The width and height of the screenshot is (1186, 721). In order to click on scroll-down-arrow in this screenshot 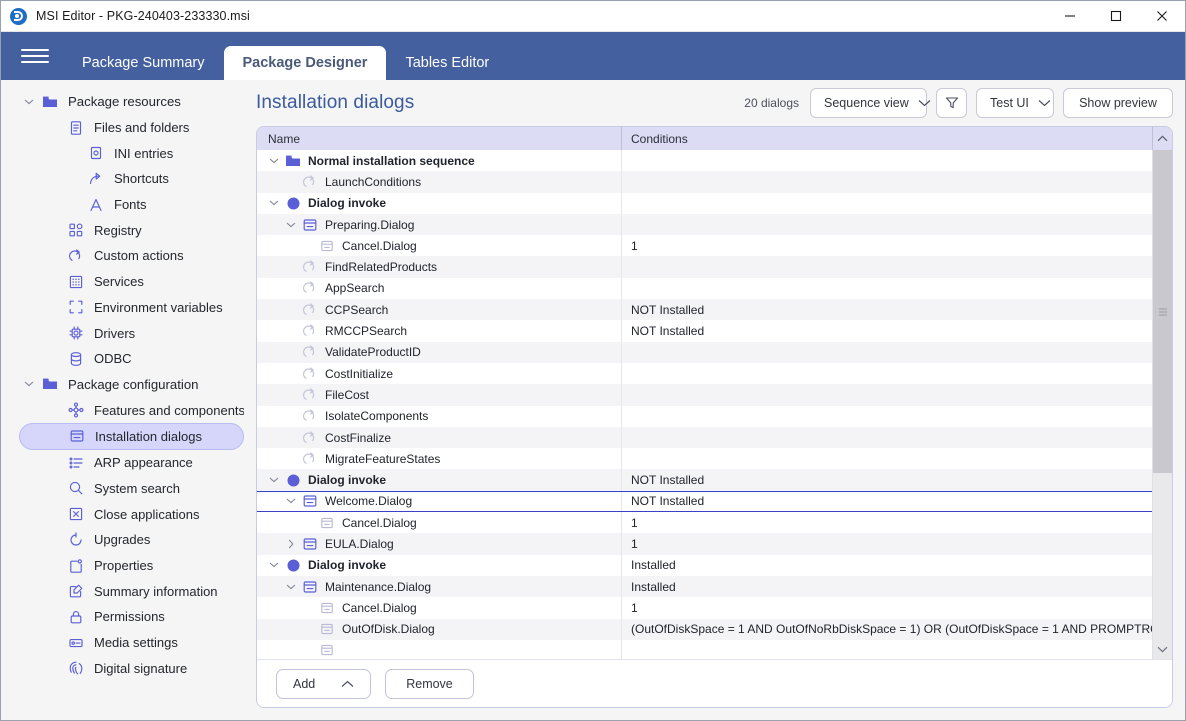, I will do `click(1163, 649)`.